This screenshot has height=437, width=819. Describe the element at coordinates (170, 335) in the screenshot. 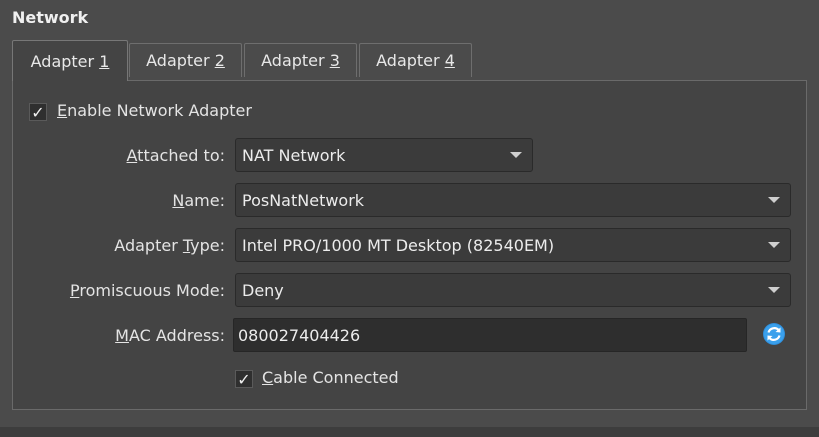

I see `mac-address-label: MAC Address:` at that location.